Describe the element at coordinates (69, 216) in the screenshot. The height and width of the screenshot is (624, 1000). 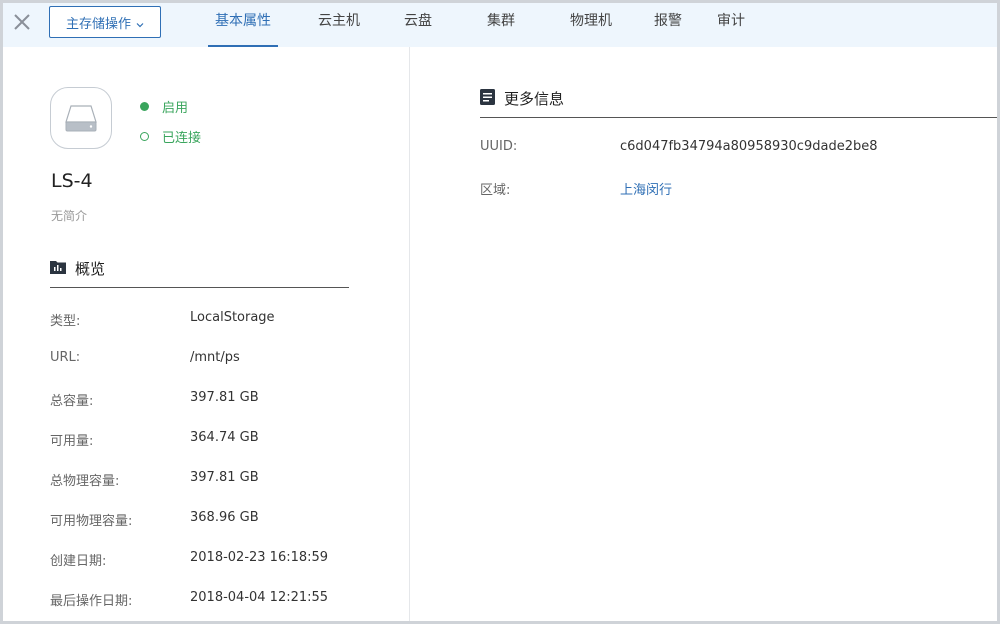
I see `storage-description: 无简介` at that location.